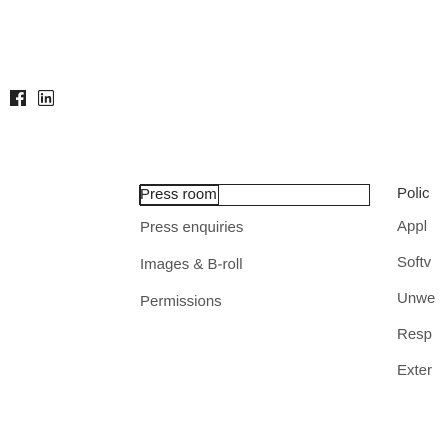 This screenshot has width=448, height=448. I want to click on linkedin-link, so click(46, 98).